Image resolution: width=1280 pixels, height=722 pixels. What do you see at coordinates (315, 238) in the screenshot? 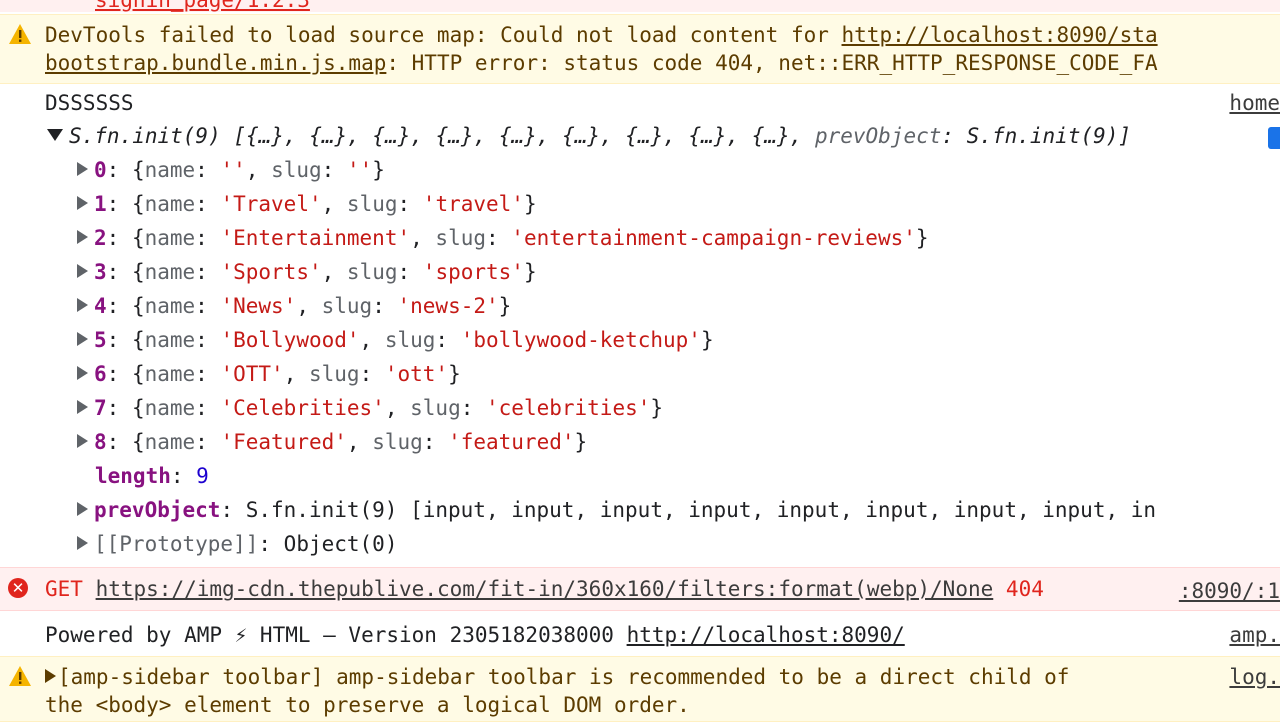
I see `entry-name-value: 'Entertainment'` at bounding box center [315, 238].